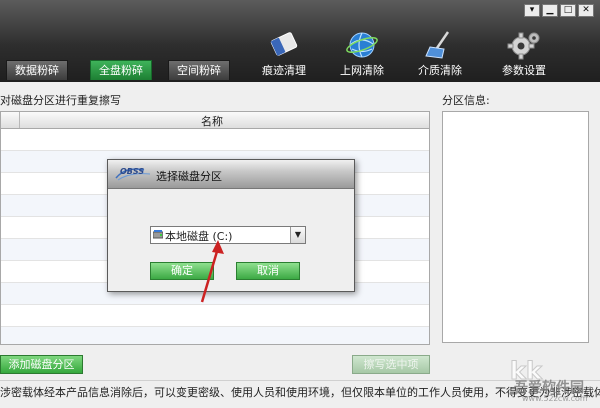 The image size is (600, 408). Describe the element at coordinates (212, 271) in the screenshot. I see `annotation-arrow-icon` at that location.